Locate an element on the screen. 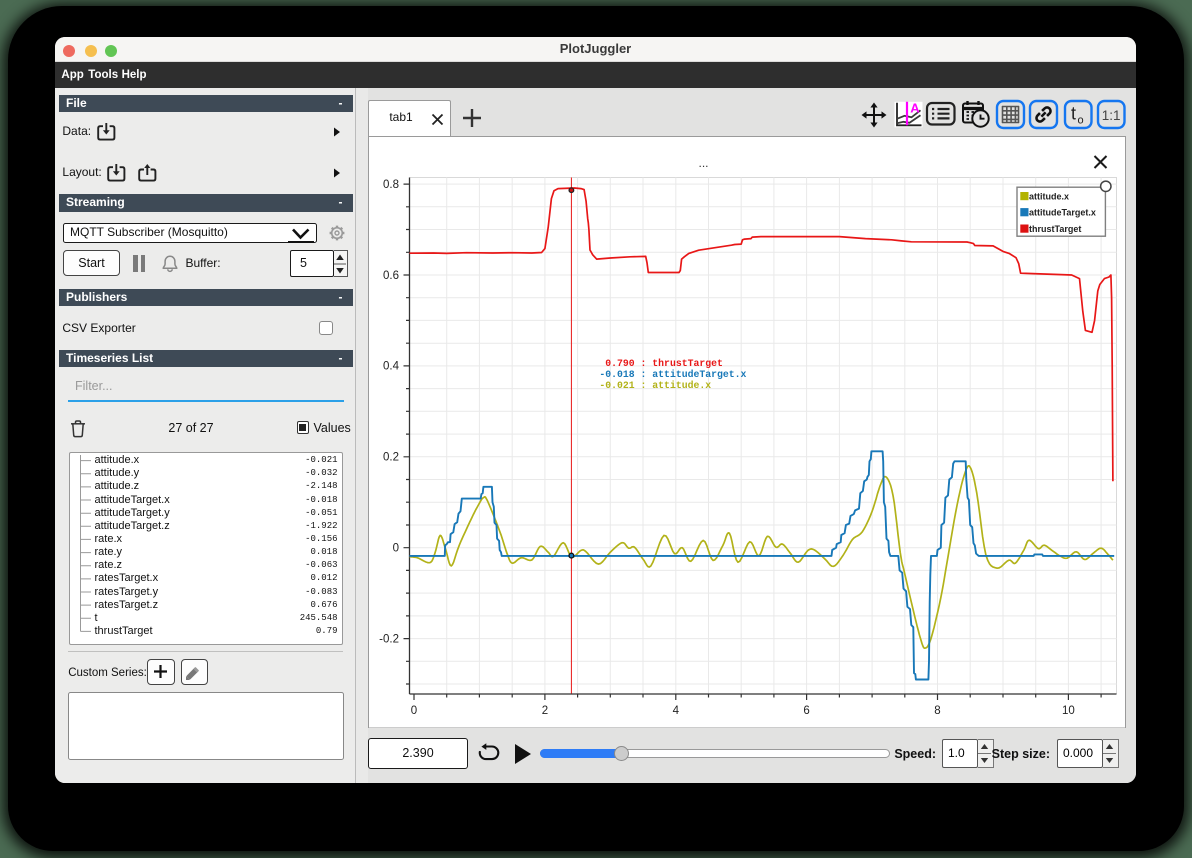  svg-text: 0.6 is located at coordinates (391, 275).